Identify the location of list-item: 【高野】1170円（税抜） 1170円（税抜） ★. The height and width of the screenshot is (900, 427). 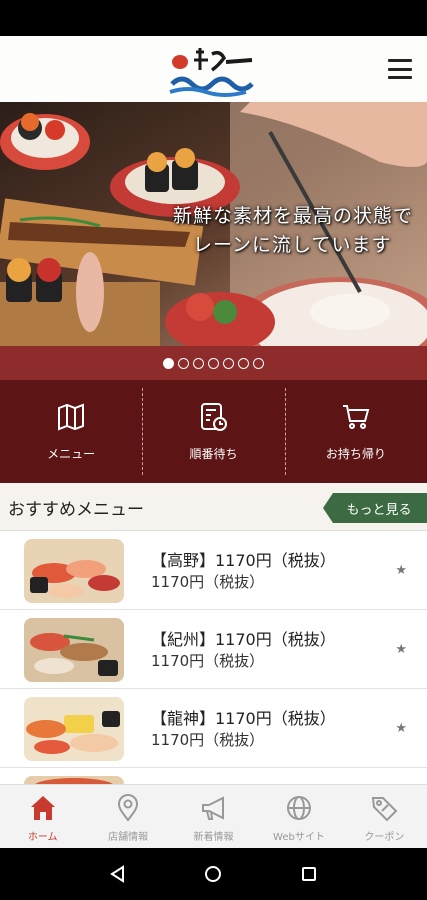
(213, 570).